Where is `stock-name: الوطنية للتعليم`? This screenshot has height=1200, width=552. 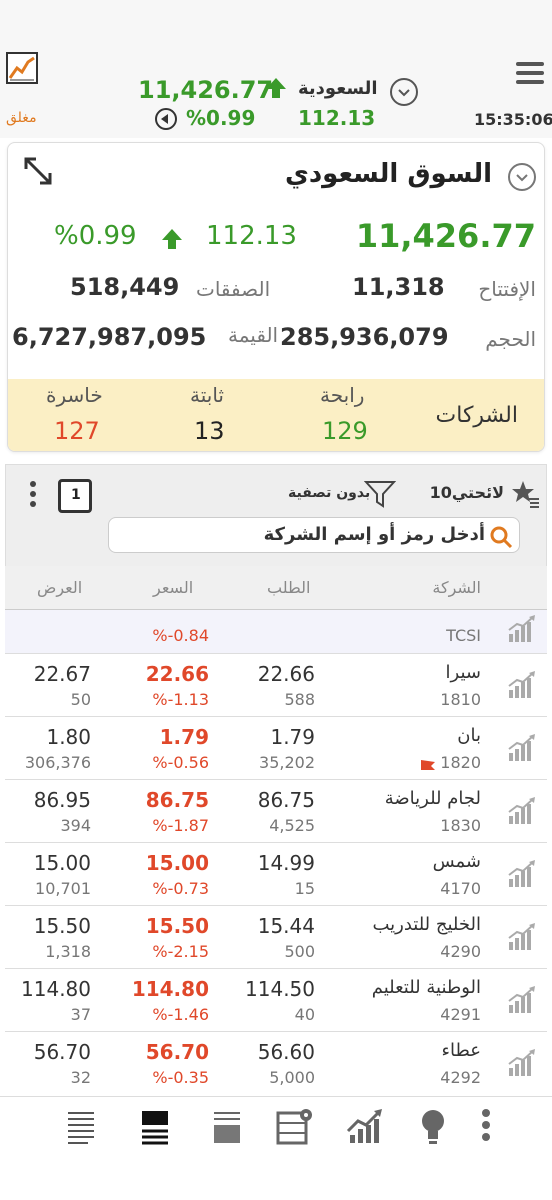 stock-name: الوطنية للتعليم is located at coordinates (426, 987).